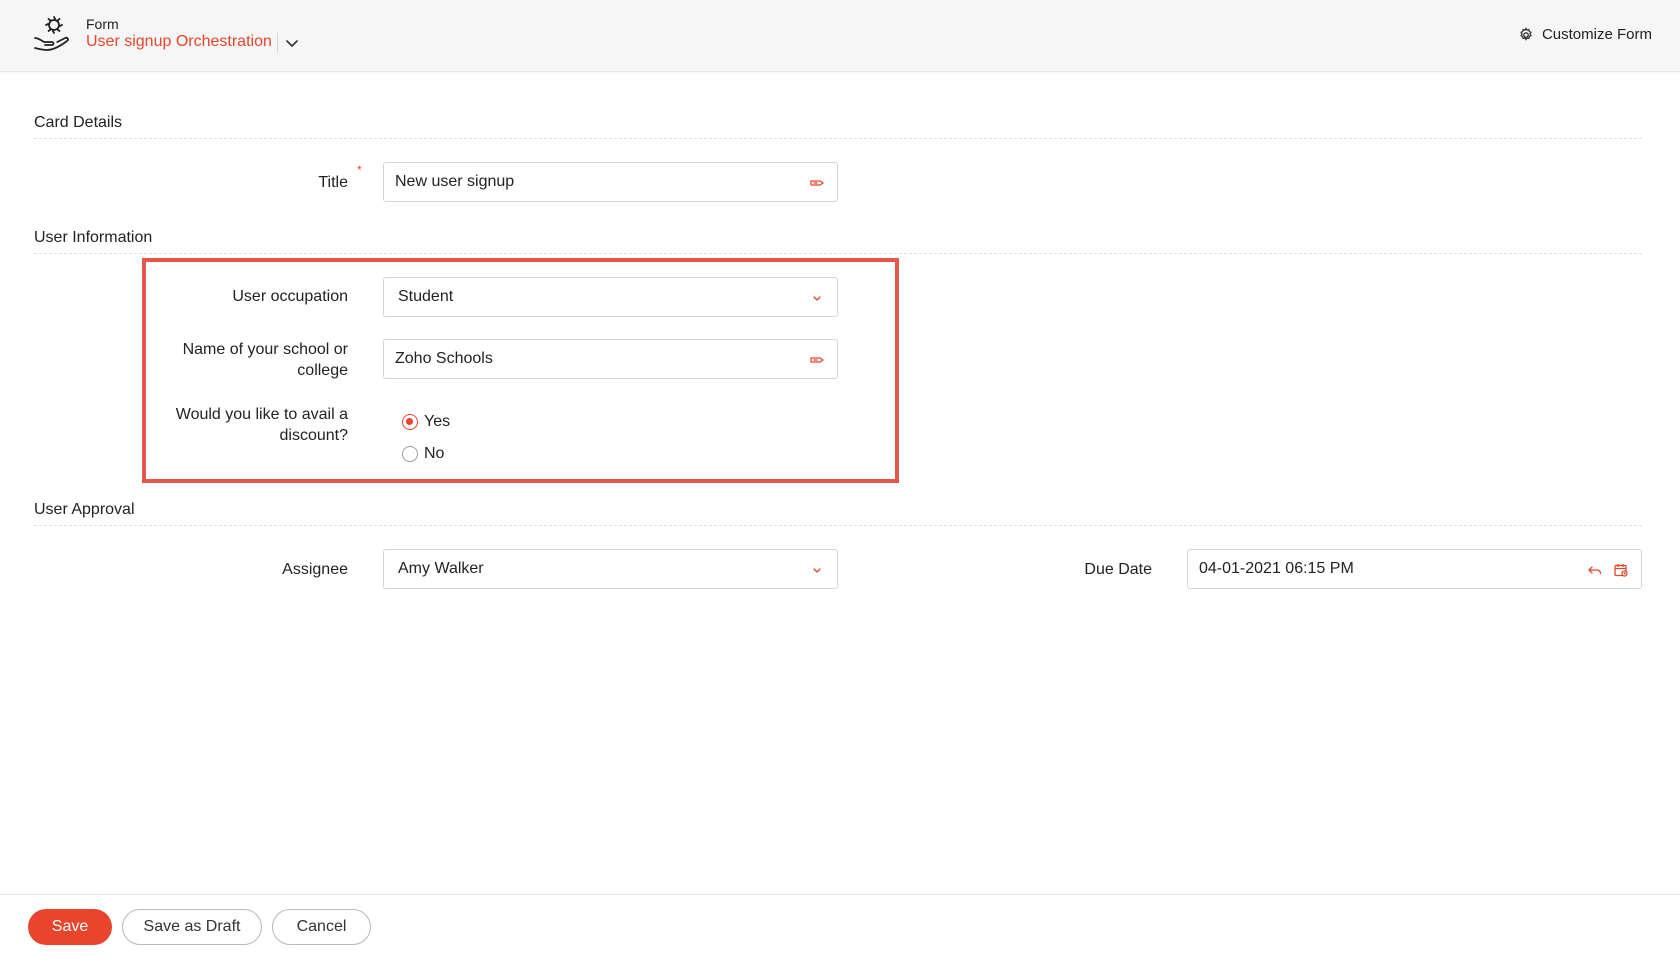 The width and height of the screenshot is (1680, 962). What do you see at coordinates (455, 181) in the screenshot?
I see `title-input-value: New user signup` at bounding box center [455, 181].